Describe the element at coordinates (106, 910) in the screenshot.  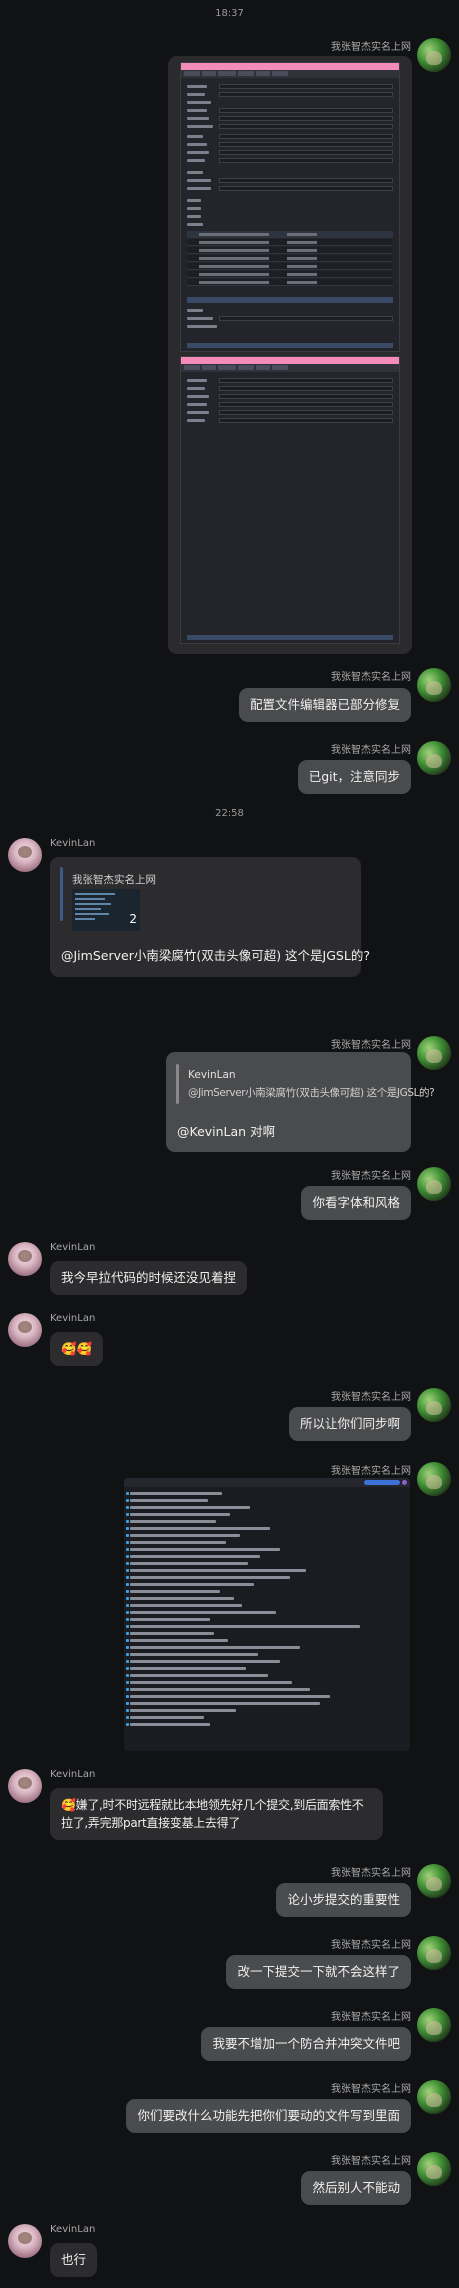
I see `quote-image-thumbnail: 2` at that location.